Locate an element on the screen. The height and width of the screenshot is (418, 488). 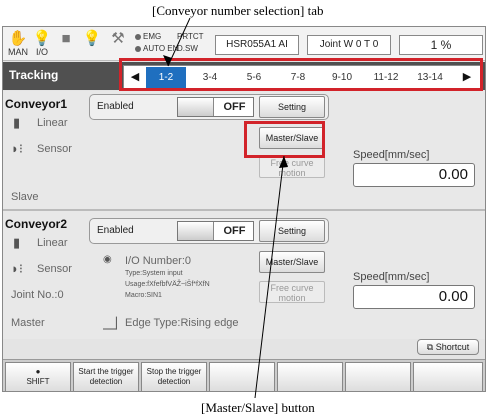
conveyor1-title: Conveyor1 is located at coordinates (36, 104).